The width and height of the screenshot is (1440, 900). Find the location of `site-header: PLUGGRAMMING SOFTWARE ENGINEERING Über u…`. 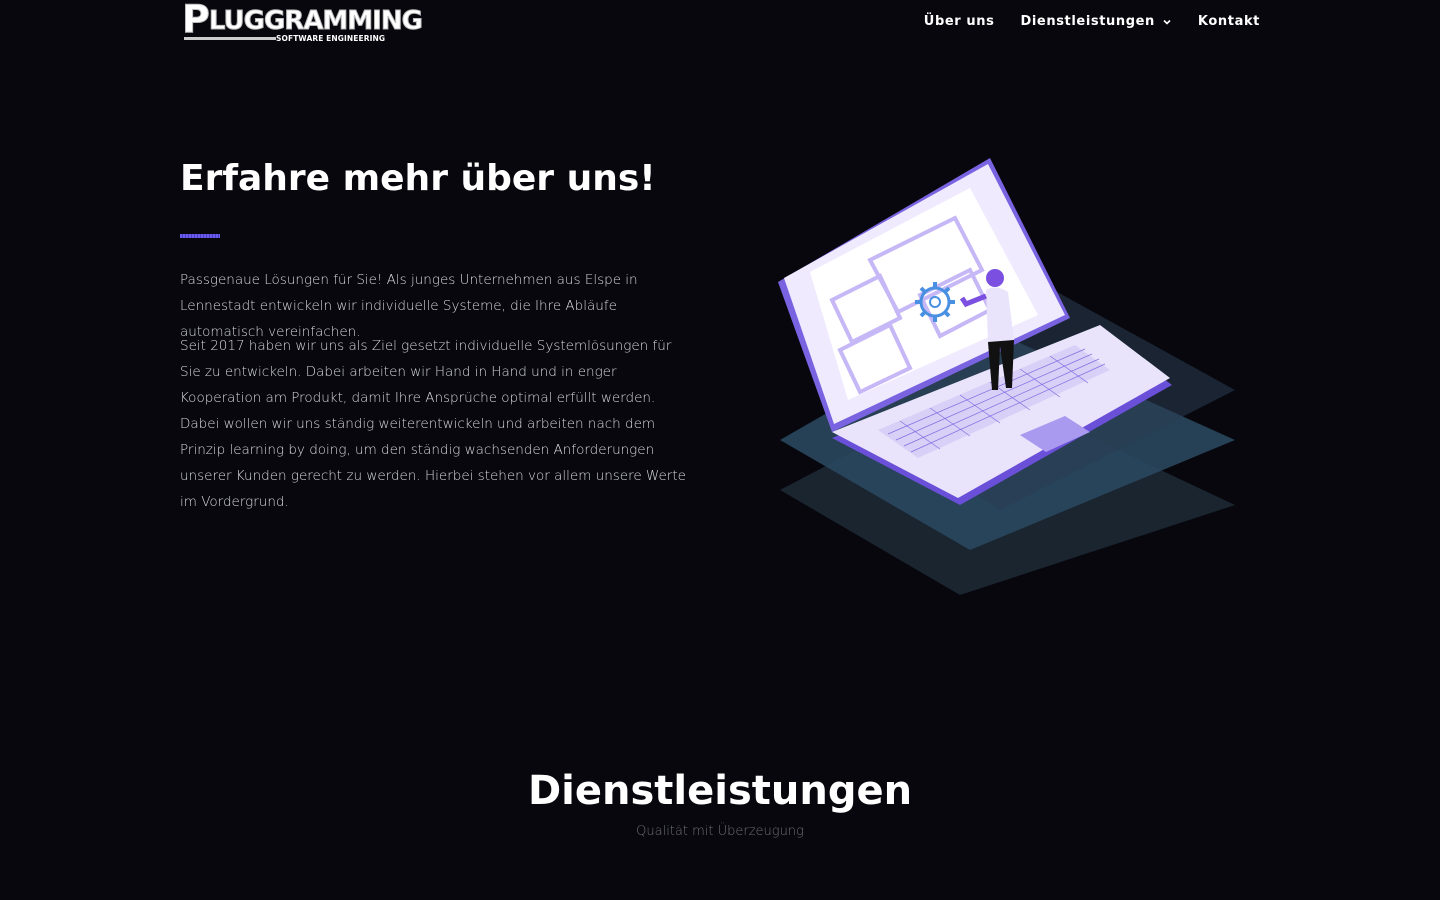

site-header: PLUGGRAMMING SOFTWARE ENGINEERING Über u… is located at coordinates (720, 25).